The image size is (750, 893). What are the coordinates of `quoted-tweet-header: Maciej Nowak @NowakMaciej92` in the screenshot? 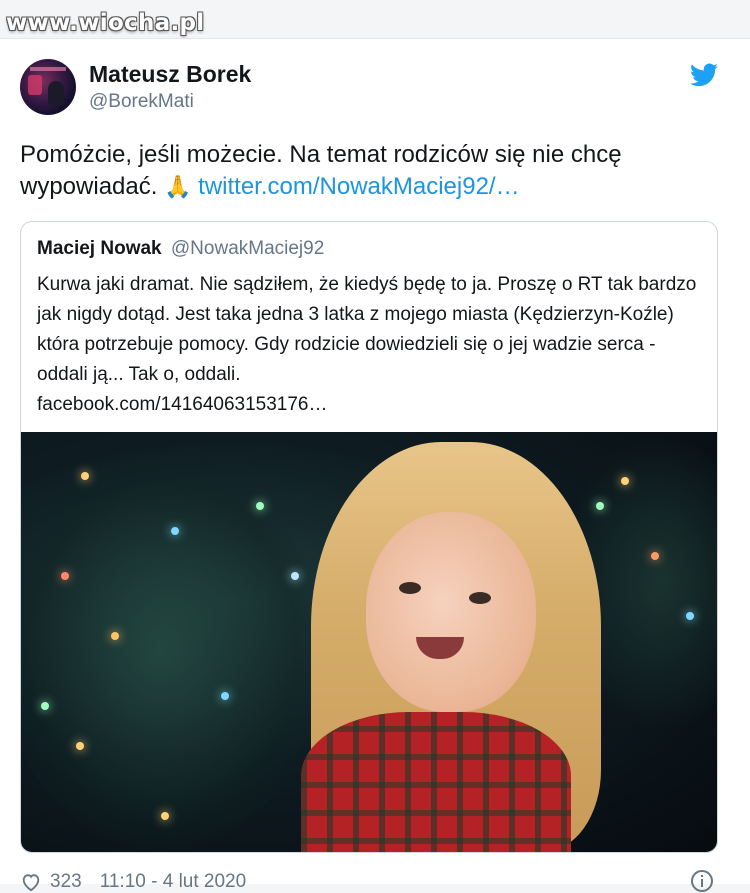 It's located at (180, 249).